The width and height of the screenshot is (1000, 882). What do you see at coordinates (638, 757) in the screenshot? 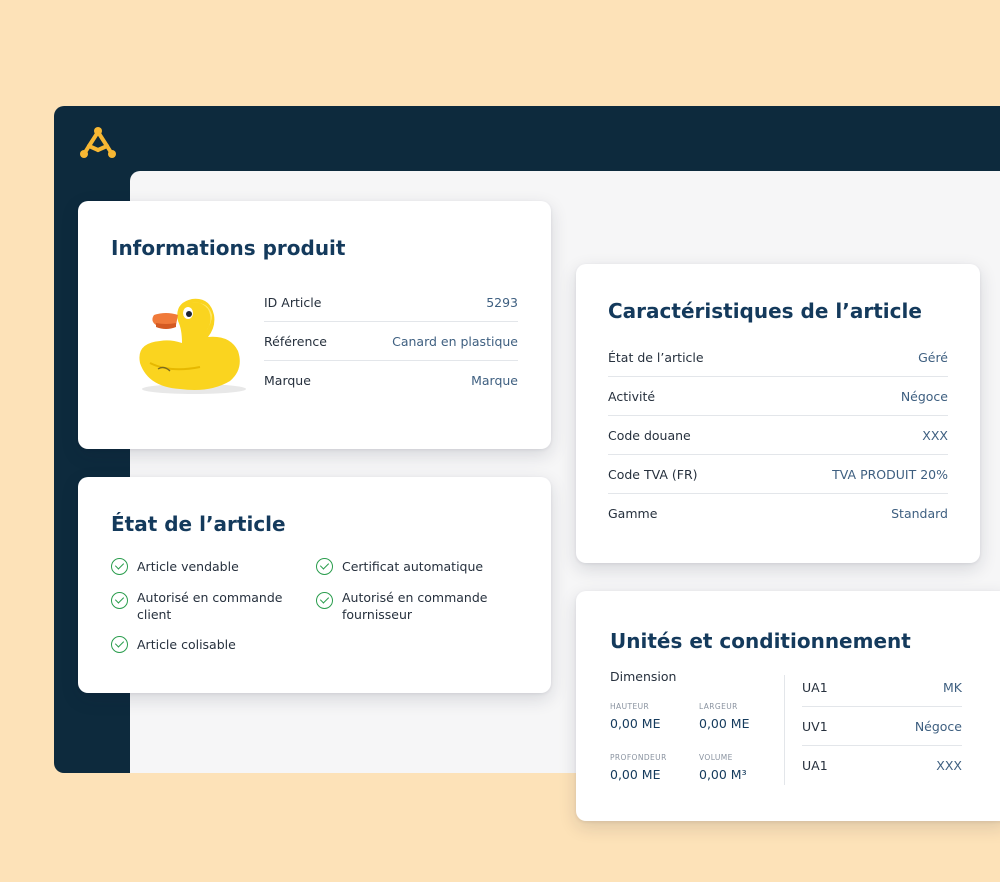
I see `dimension-caption: PROFONDEUR` at bounding box center [638, 757].